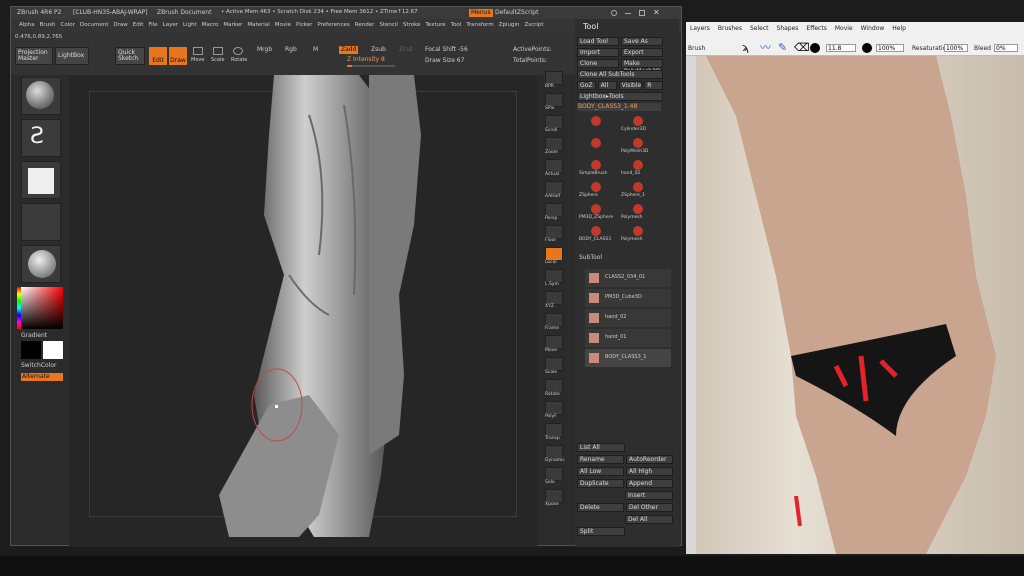 This screenshot has width=1024, height=576. What do you see at coordinates (873, 29) in the screenshot?
I see `reference-menu-item: Window` at bounding box center [873, 29].